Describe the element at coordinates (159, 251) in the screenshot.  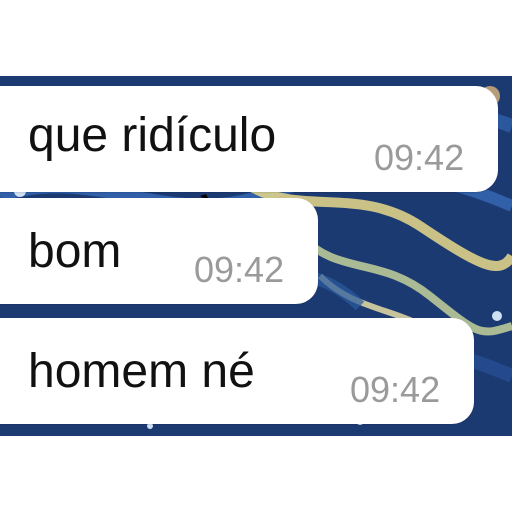
I see `message-bubble-2: bom 09:42` at that location.